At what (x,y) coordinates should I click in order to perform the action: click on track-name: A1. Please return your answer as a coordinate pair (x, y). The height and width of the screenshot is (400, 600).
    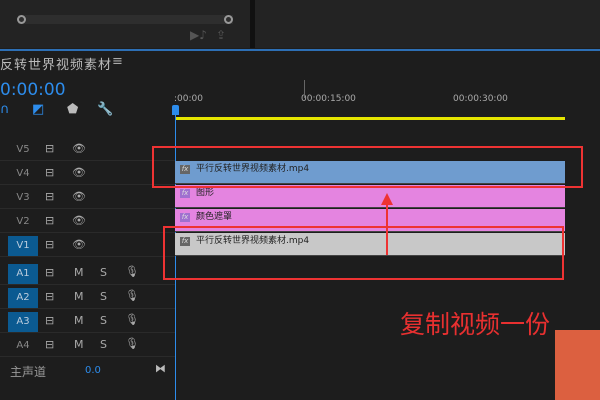
    Looking at the image, I should click on (23, 274).